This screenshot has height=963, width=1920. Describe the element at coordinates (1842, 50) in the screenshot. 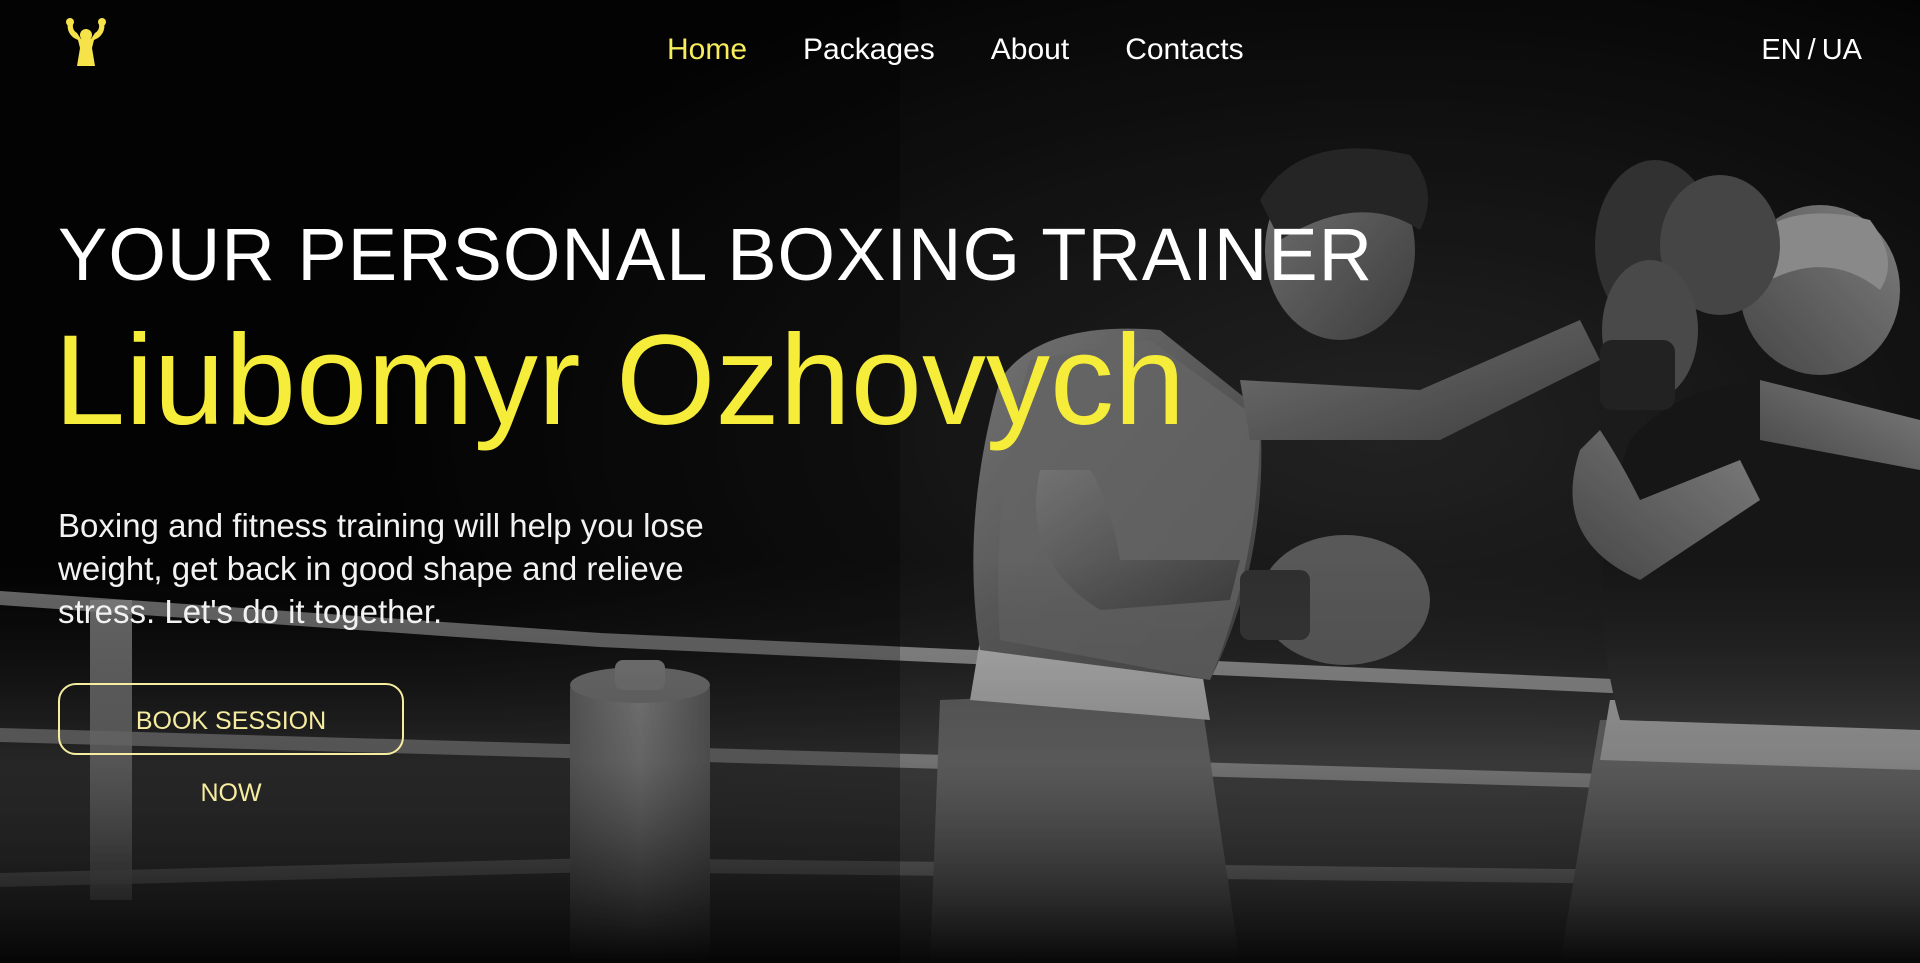

I see `language-ua: UA` at that location.